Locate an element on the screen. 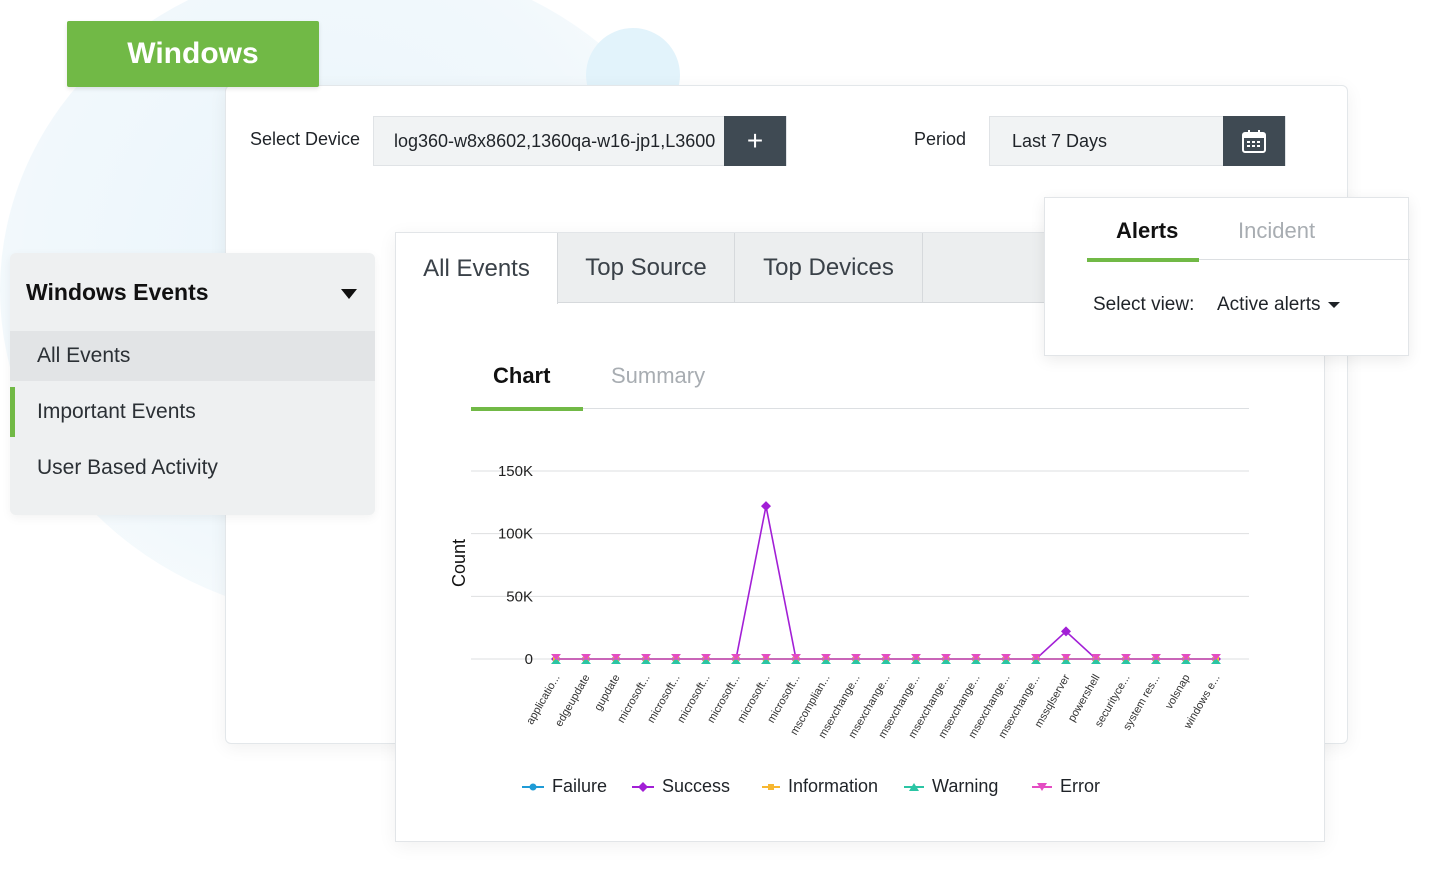 The height and width of the screenshot is (878, 1444). legend-label: Warning is located at coordinates (965, 786).